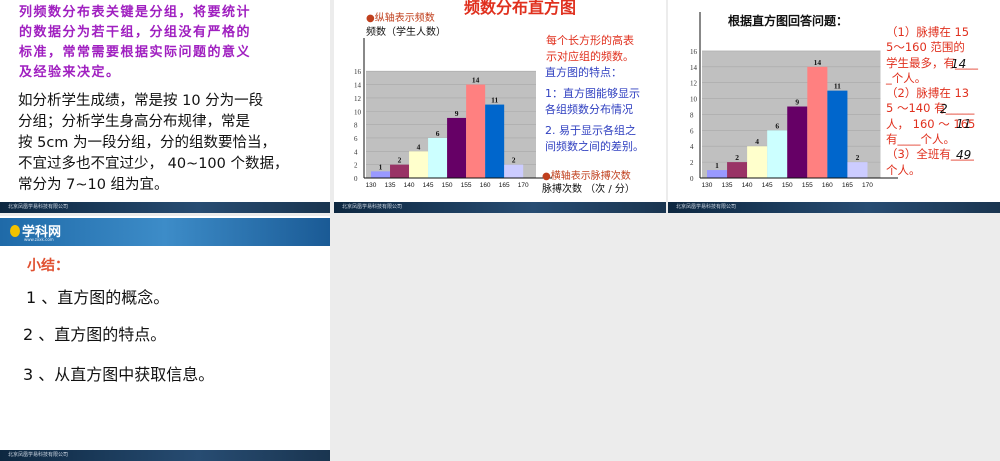 The width and height of the screenshot is (1000, 461). What do you see at coordinates (119, 374) in the screenshot?
I see `summary-item-3: 3 、从直方图中获取信息。` at bounding box center [119, 374].